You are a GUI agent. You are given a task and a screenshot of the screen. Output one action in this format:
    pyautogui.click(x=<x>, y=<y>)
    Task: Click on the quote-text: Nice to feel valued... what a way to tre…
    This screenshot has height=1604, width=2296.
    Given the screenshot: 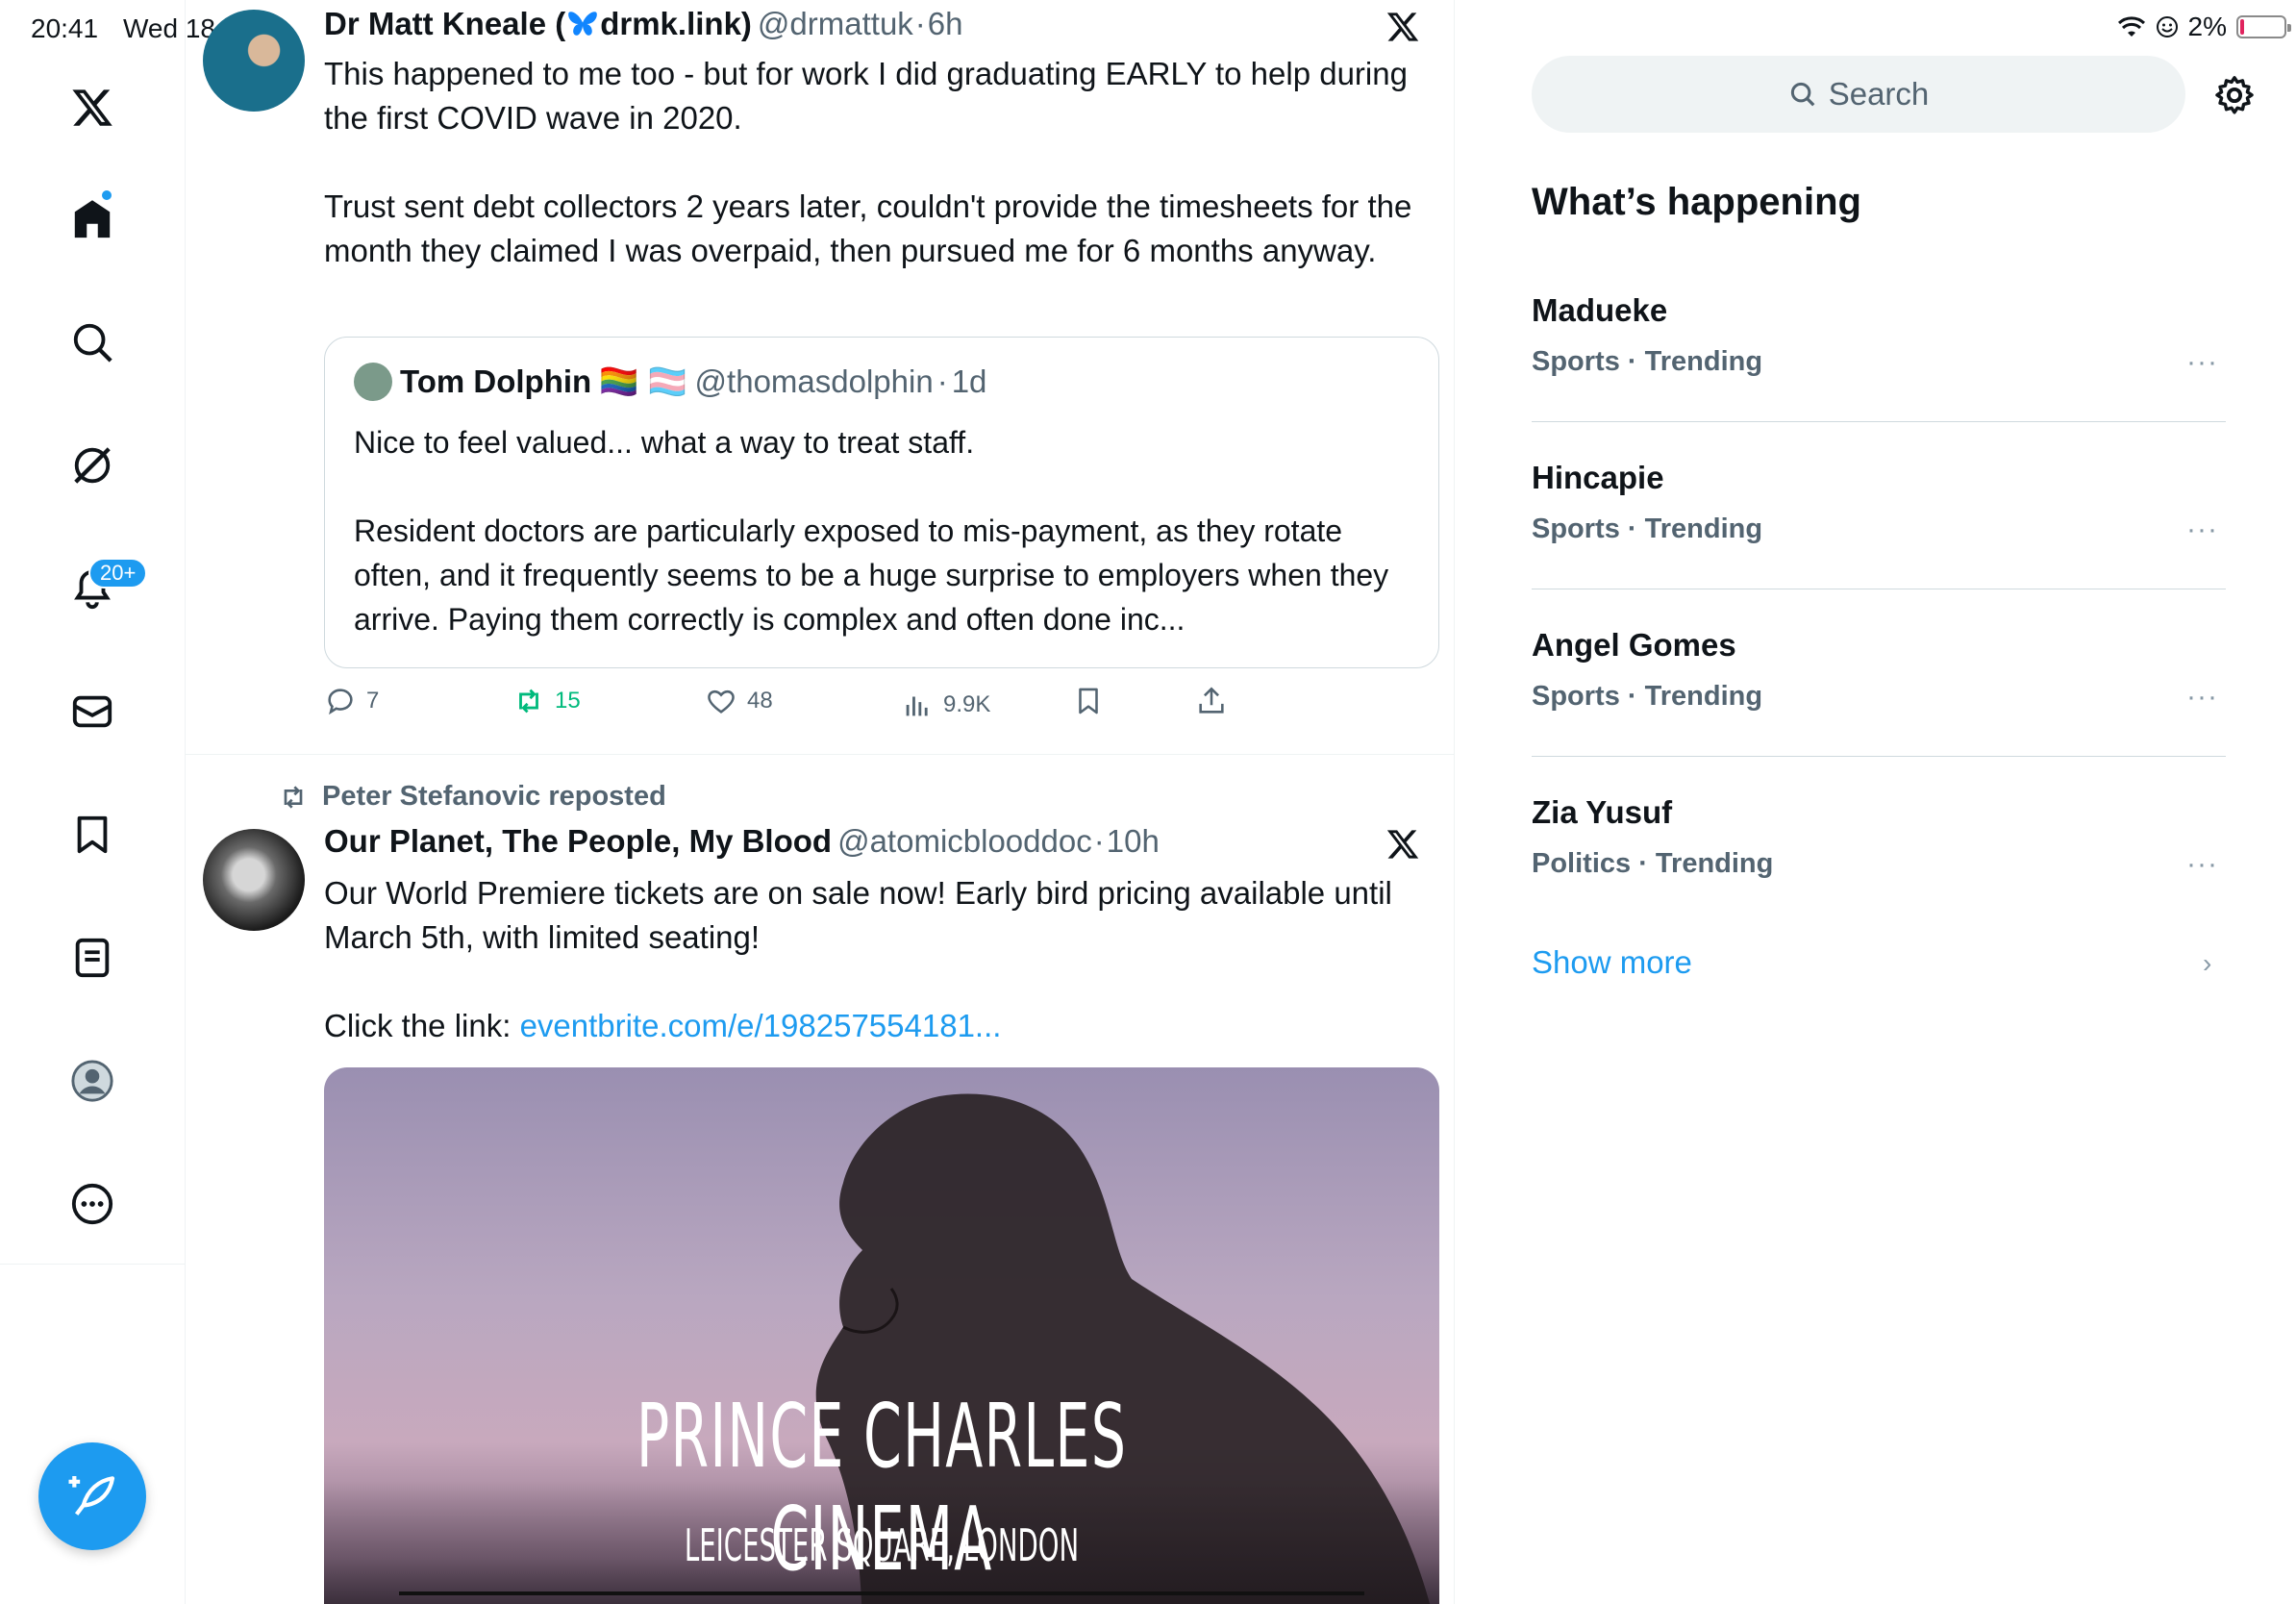 What is the action you would take?
    pyautogui.click(x=871, y=531)
    